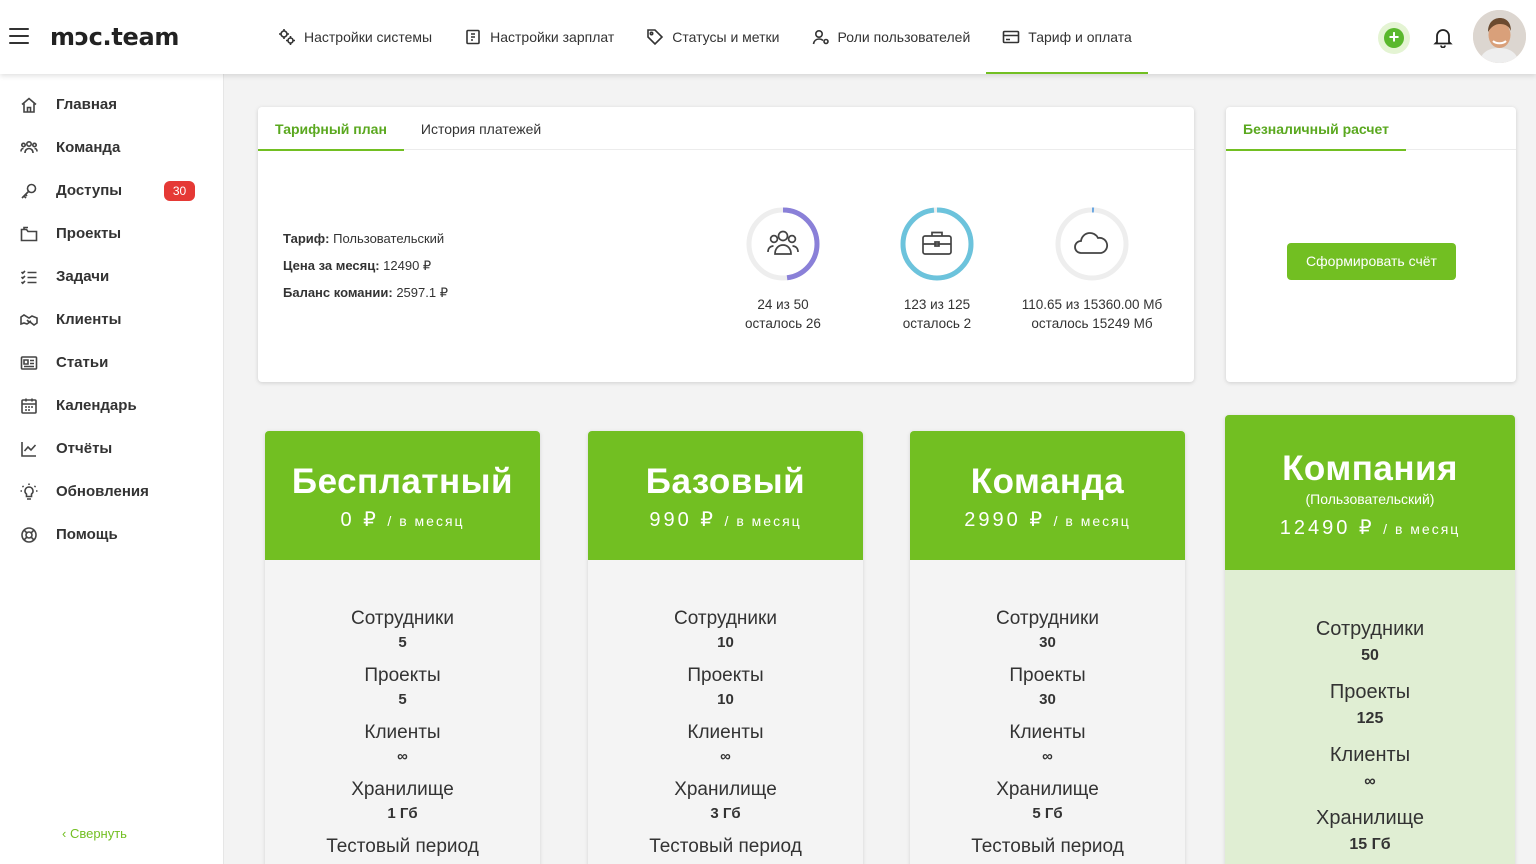  I want to click on sidebar-item-calendar: Календарь, so click(112, 405).